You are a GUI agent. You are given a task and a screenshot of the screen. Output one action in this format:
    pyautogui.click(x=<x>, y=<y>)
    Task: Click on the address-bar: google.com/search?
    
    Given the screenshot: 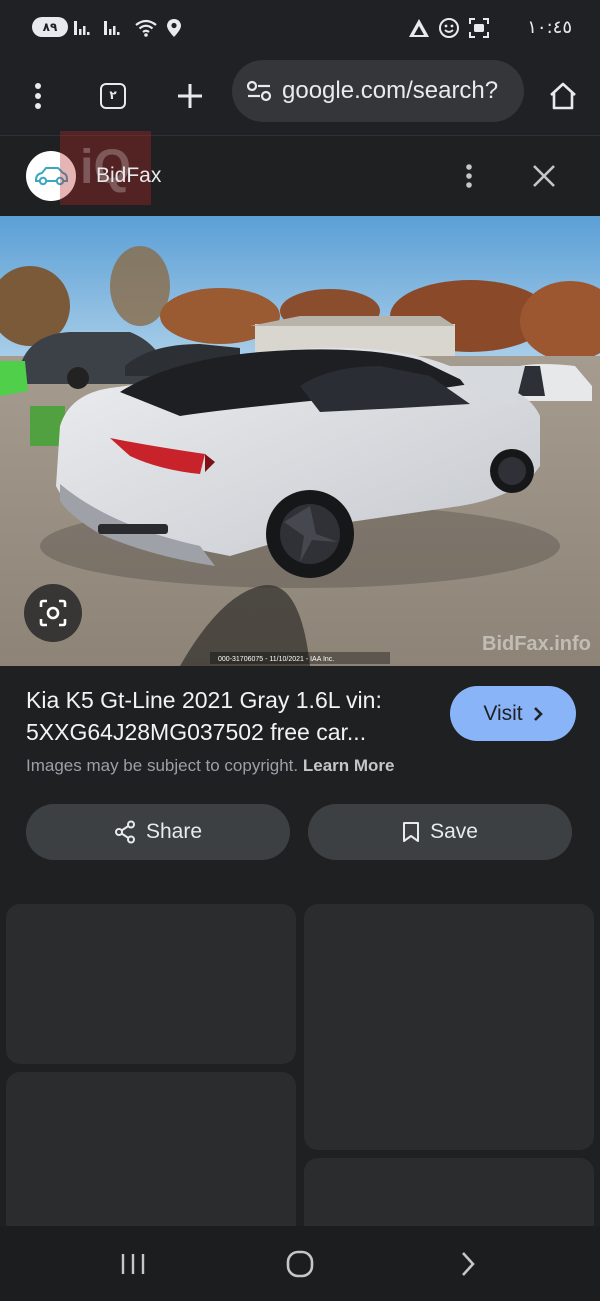 What is the action you would take?
    pyautogui.click(x=378, y=91)
    